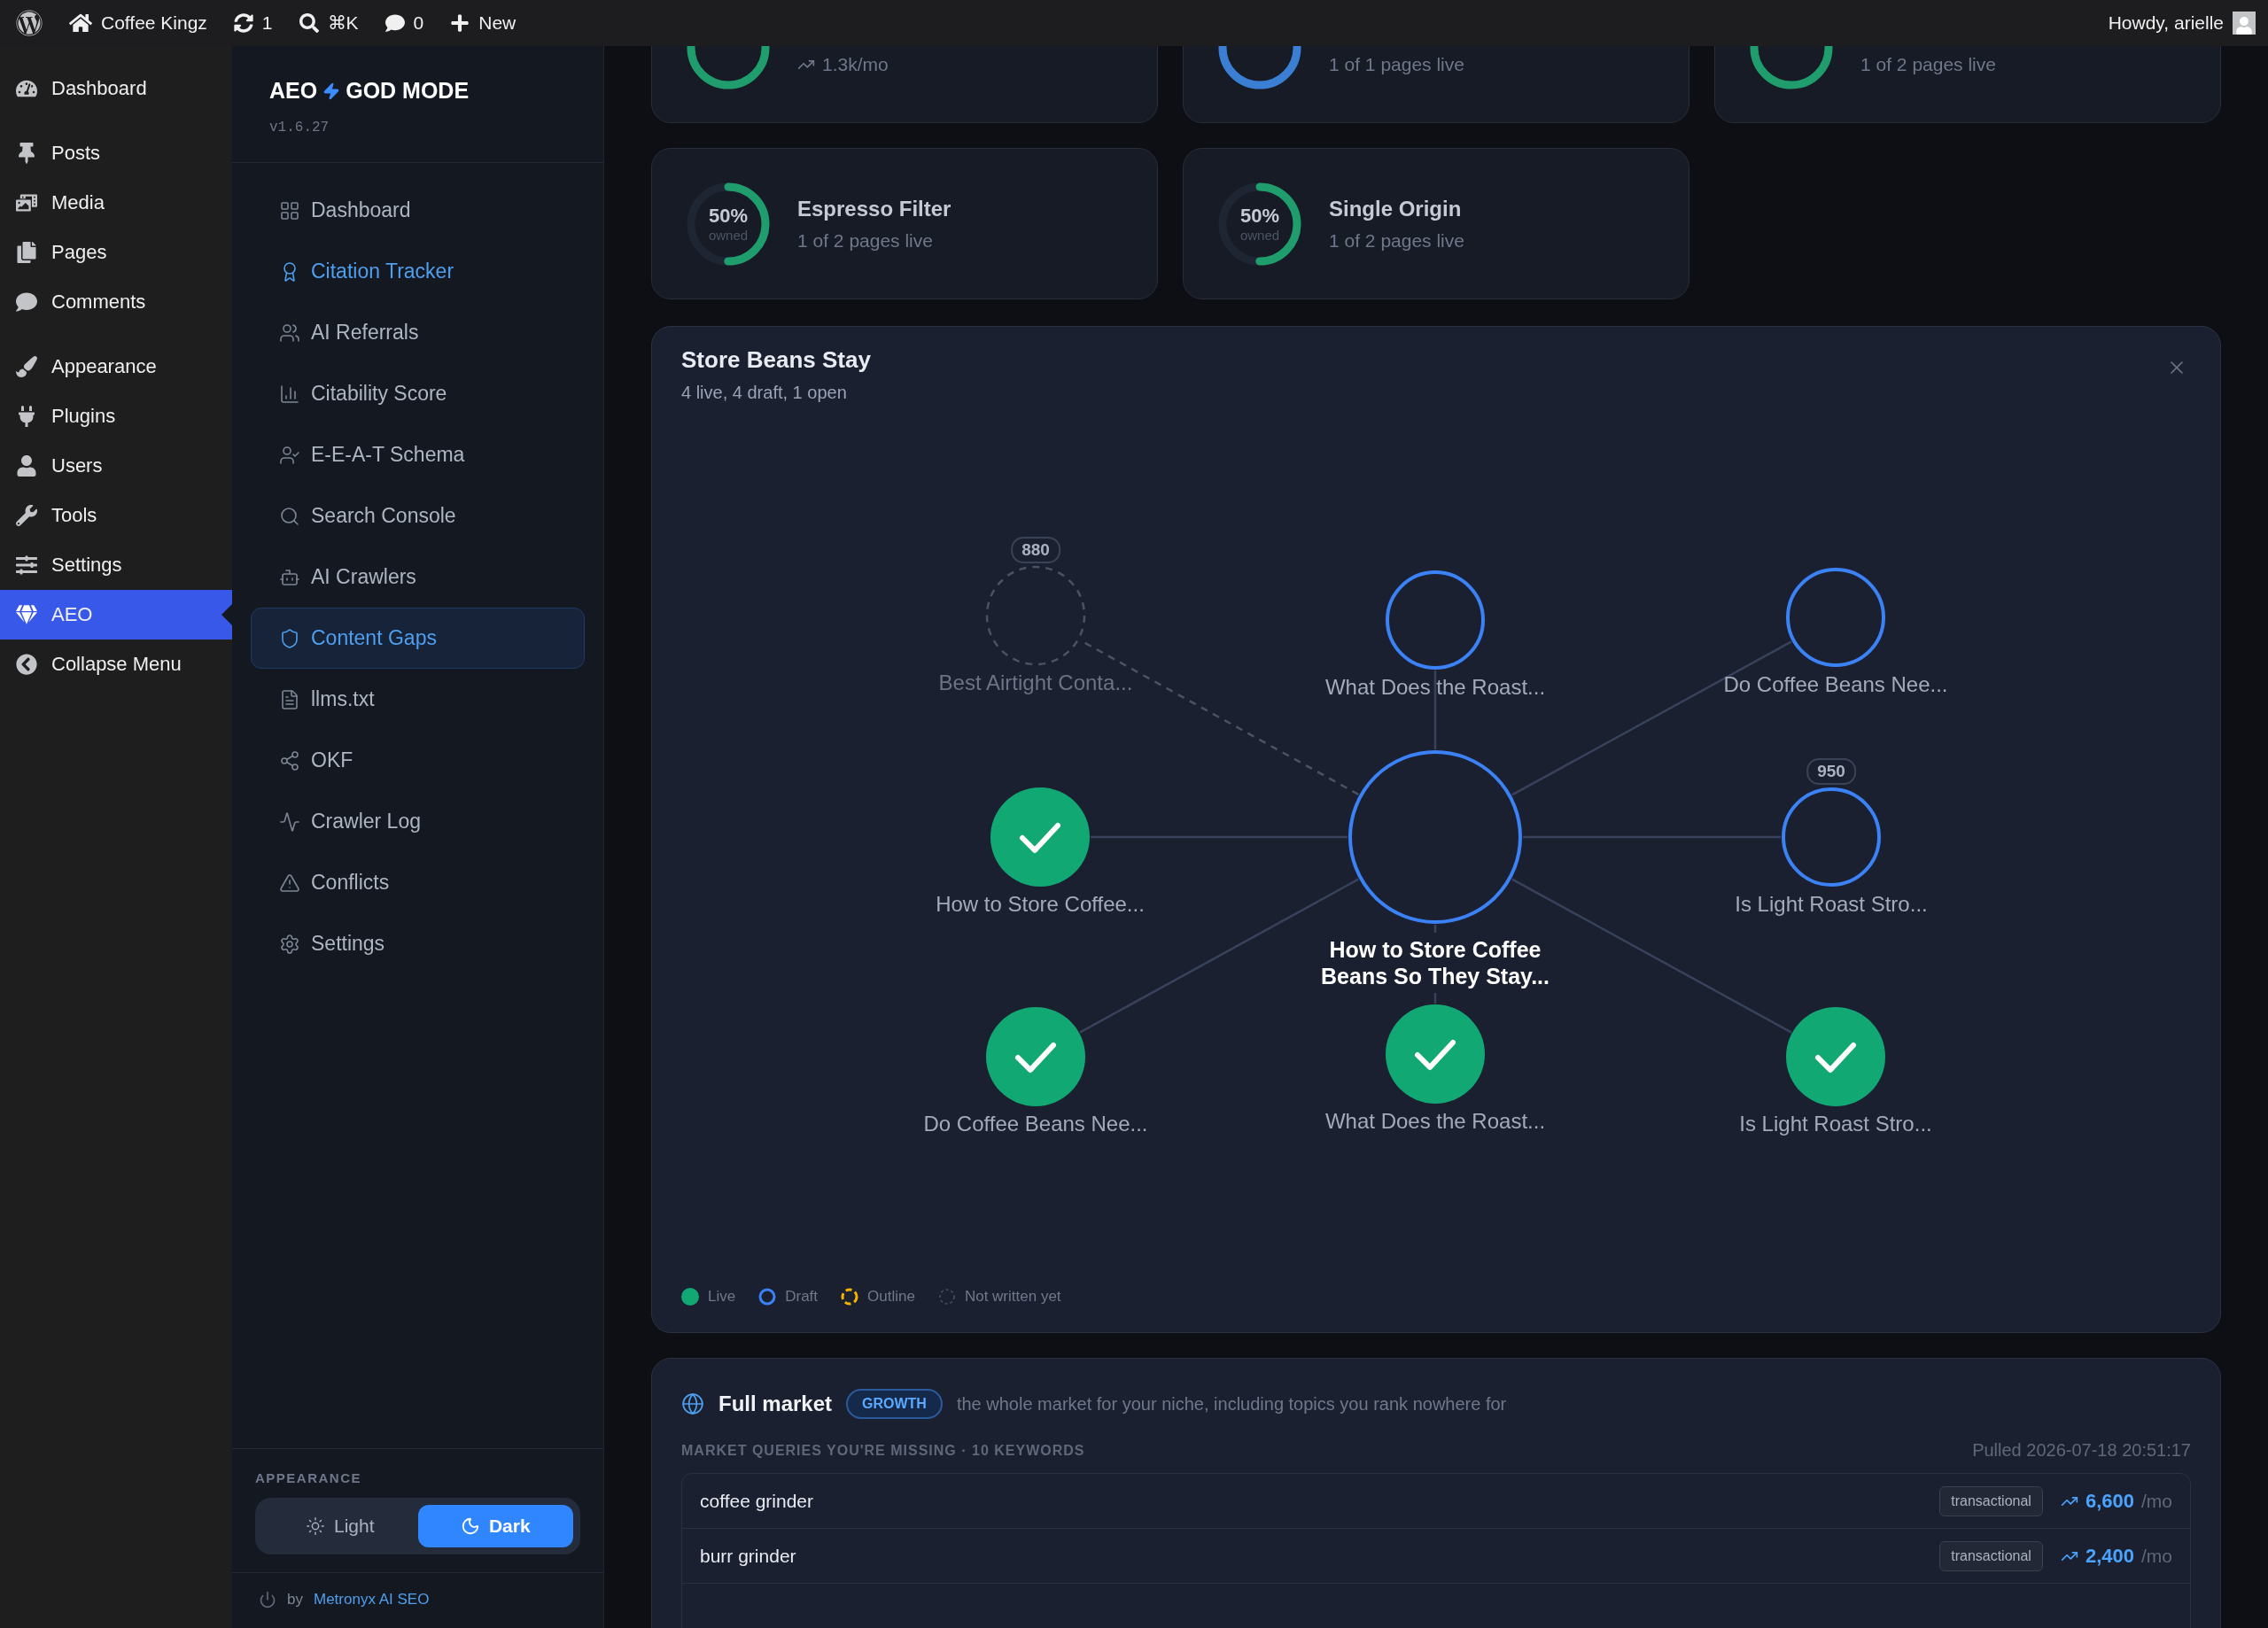  What do you see at coordinates (267, 1600) in the screenshot?
I see `power-icon` at bounding box center [267, 1600].